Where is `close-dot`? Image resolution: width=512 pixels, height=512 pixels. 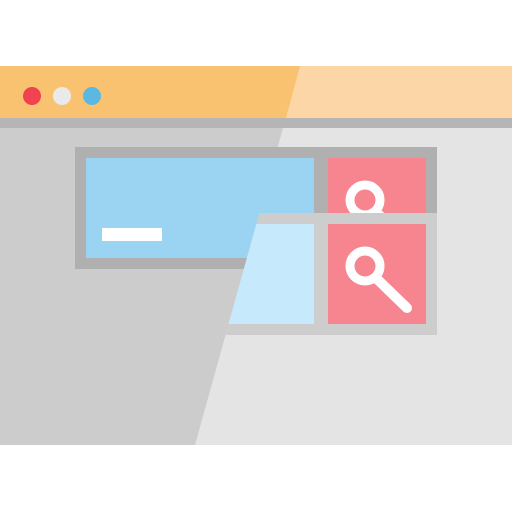
close-dot is located at coordinates (32, 96).